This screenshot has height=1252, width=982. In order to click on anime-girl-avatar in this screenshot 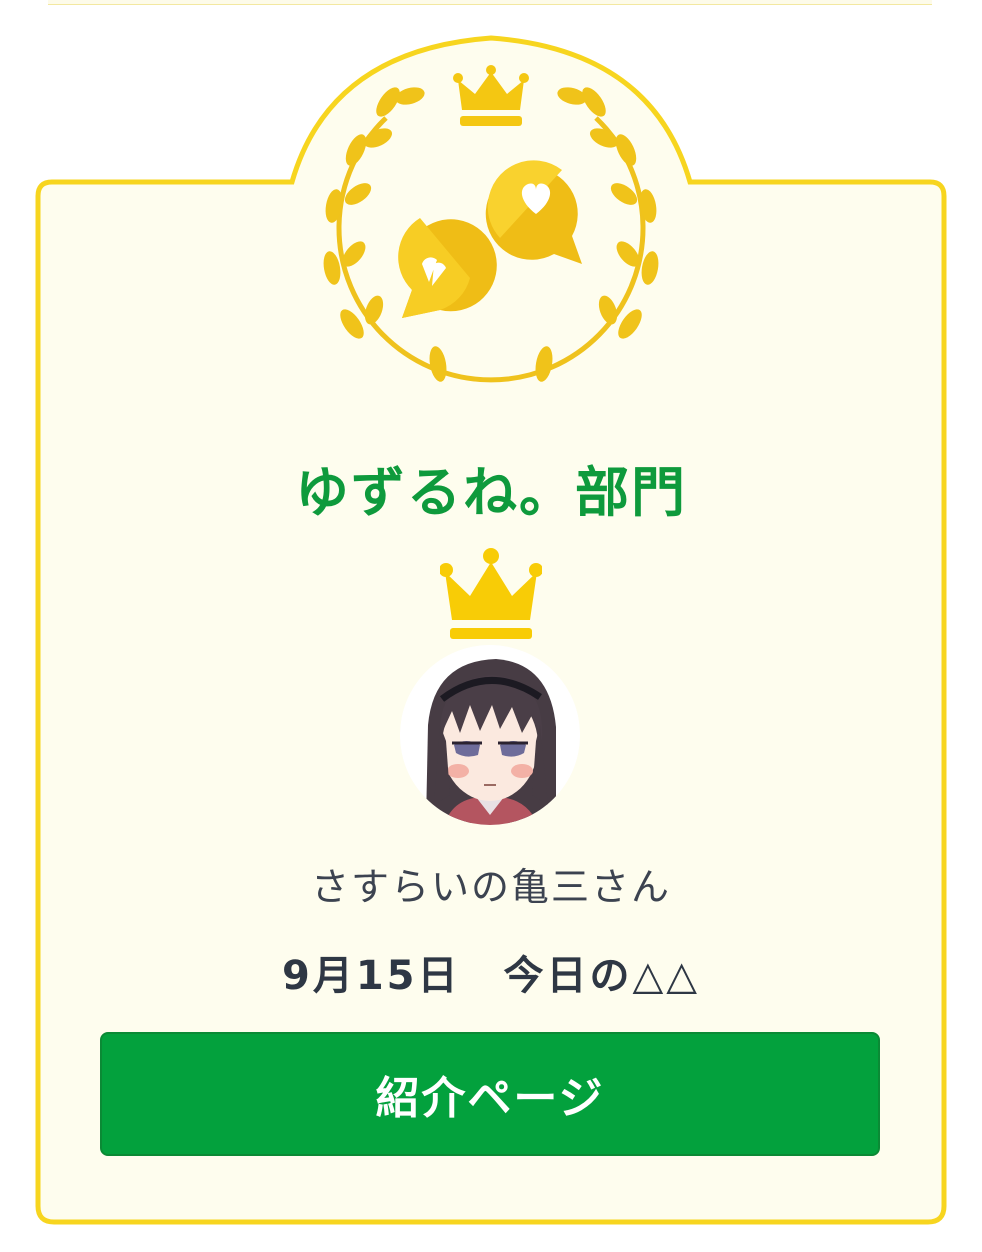, I will do `click(490, 735)`.